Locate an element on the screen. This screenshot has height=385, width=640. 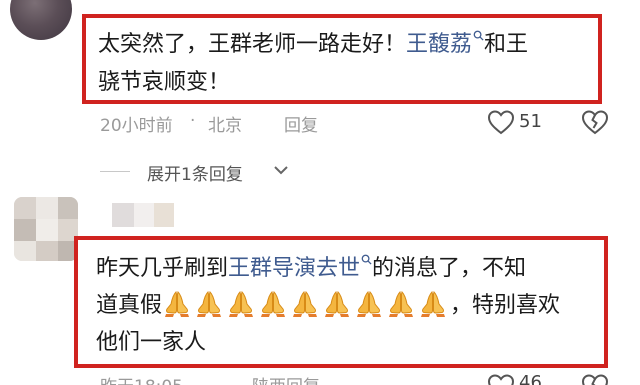
comment-time: 20小时前 is located at coordinates (136, 126).